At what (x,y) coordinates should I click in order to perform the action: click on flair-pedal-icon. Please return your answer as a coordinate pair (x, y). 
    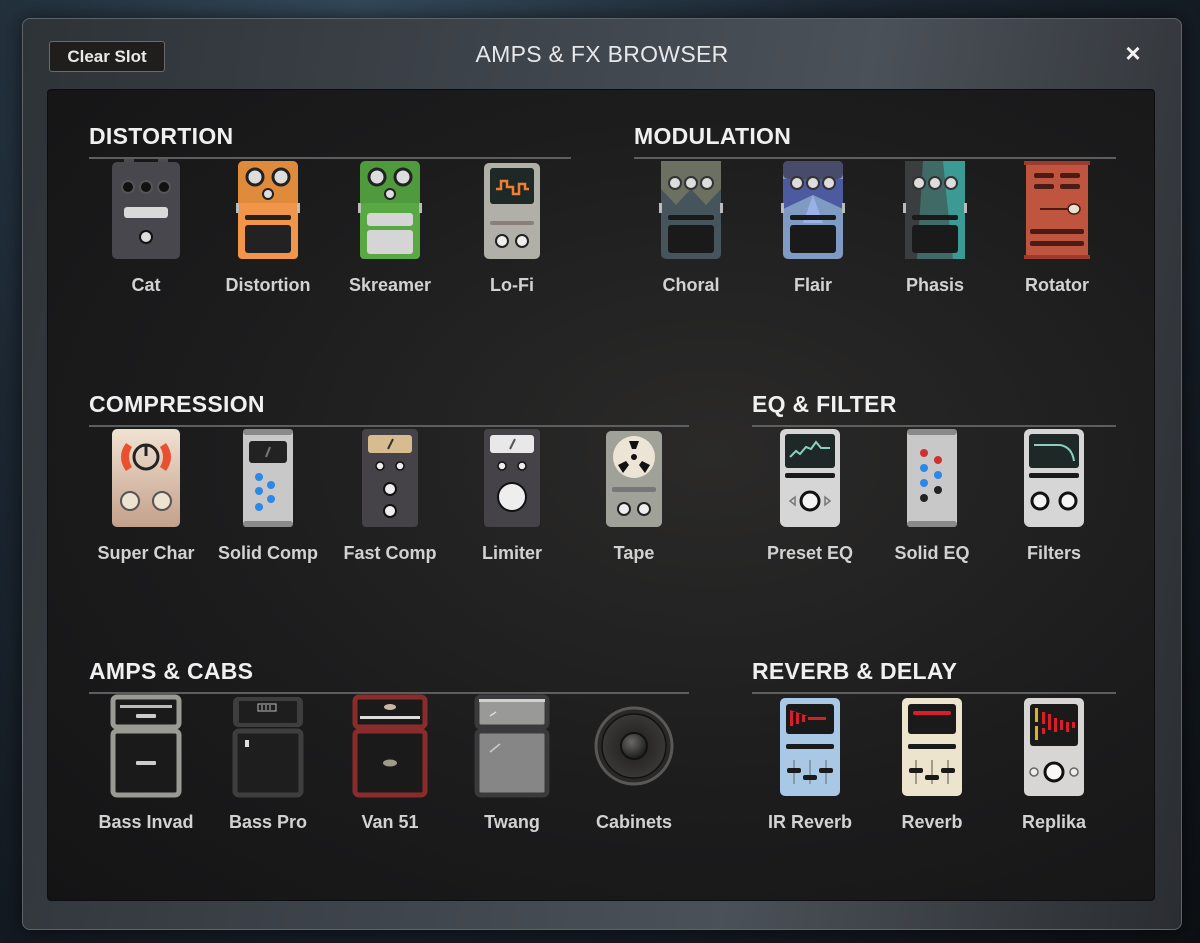
    Looking at the image, I should click on (813, 210).